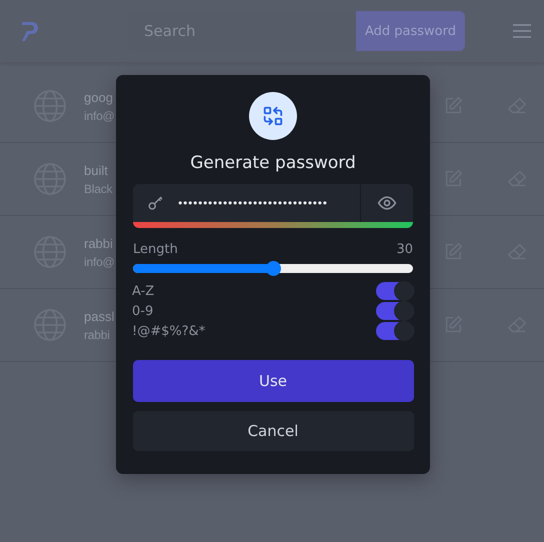  What do you see at coordinates (143, 311) in the screenshot?
I see `option-label: 0-9` at bounding box center [143, 311].